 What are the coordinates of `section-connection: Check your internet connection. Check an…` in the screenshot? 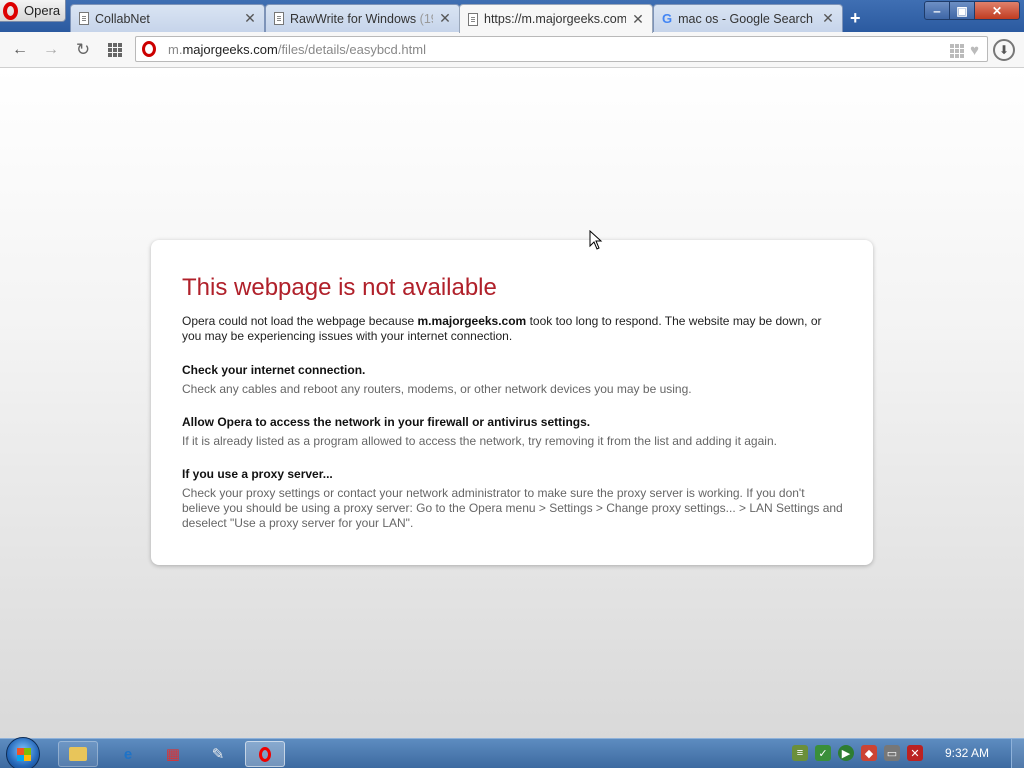 It's located at (512, 380).